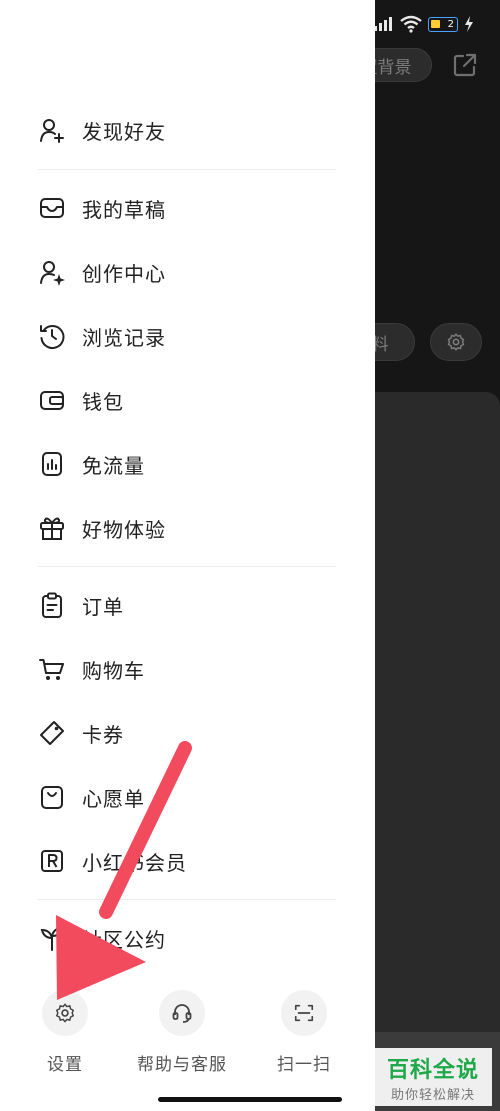 This screenshot has width=500, height=1111. I want to click on menu-item-find-friends: 发现好友, so click(188, 130).